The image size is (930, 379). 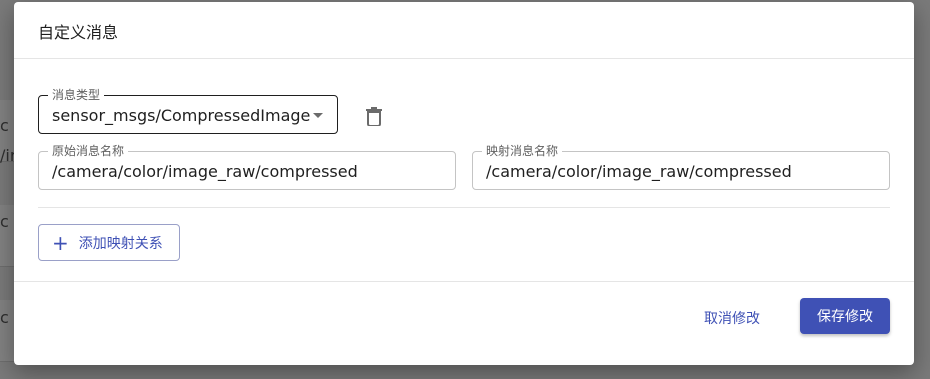 I want to click on add-mapping-button: + 添加映射关系, so click(x=109, y=242).